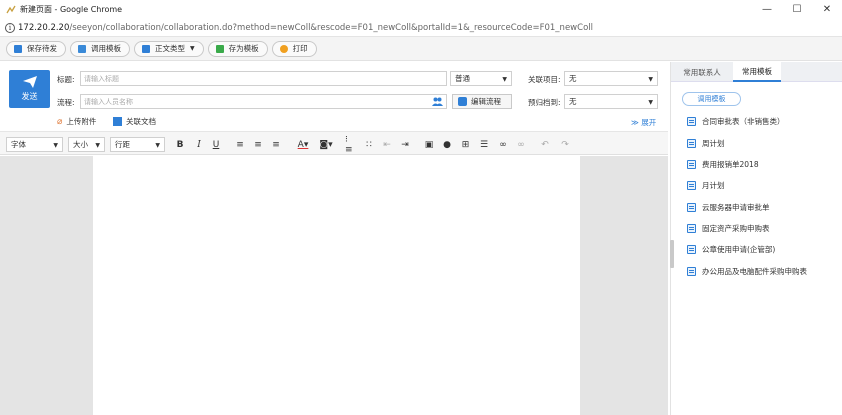 The width and height of the screenshot is (842, 415). Describe the element at coordinates (134, 121) in the screenshot. I see `related-doc-link: 关联文档` at that location.